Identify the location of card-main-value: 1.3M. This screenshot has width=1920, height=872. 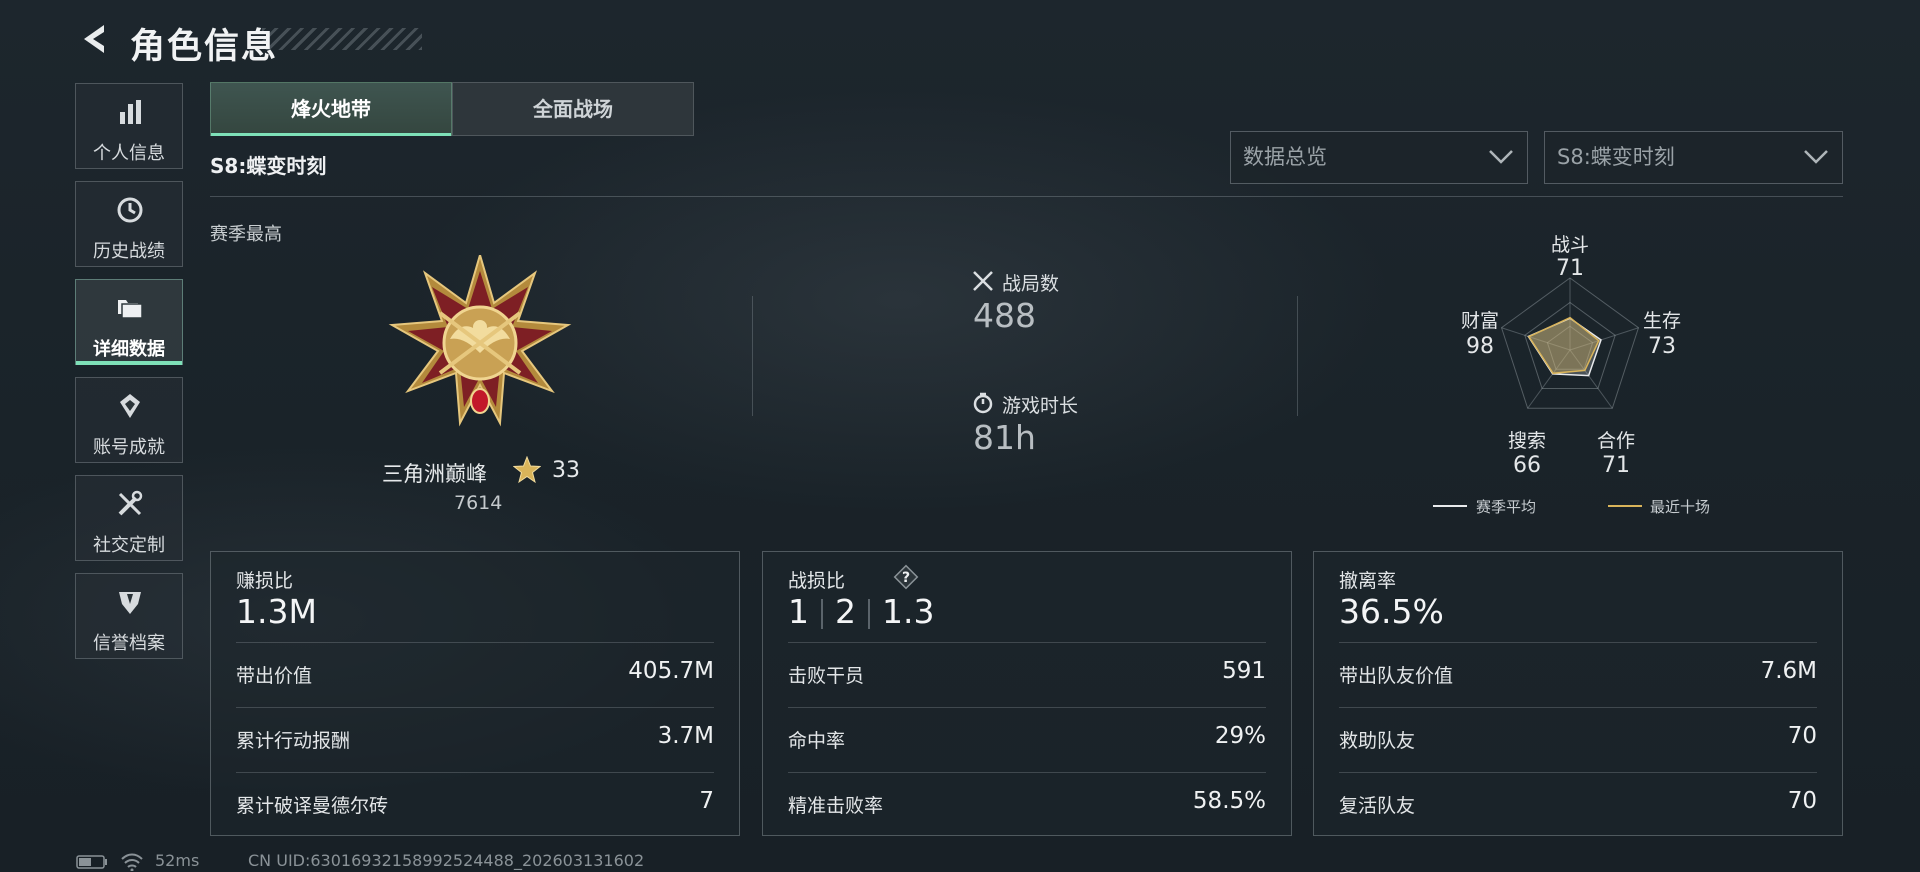
(276, 611).